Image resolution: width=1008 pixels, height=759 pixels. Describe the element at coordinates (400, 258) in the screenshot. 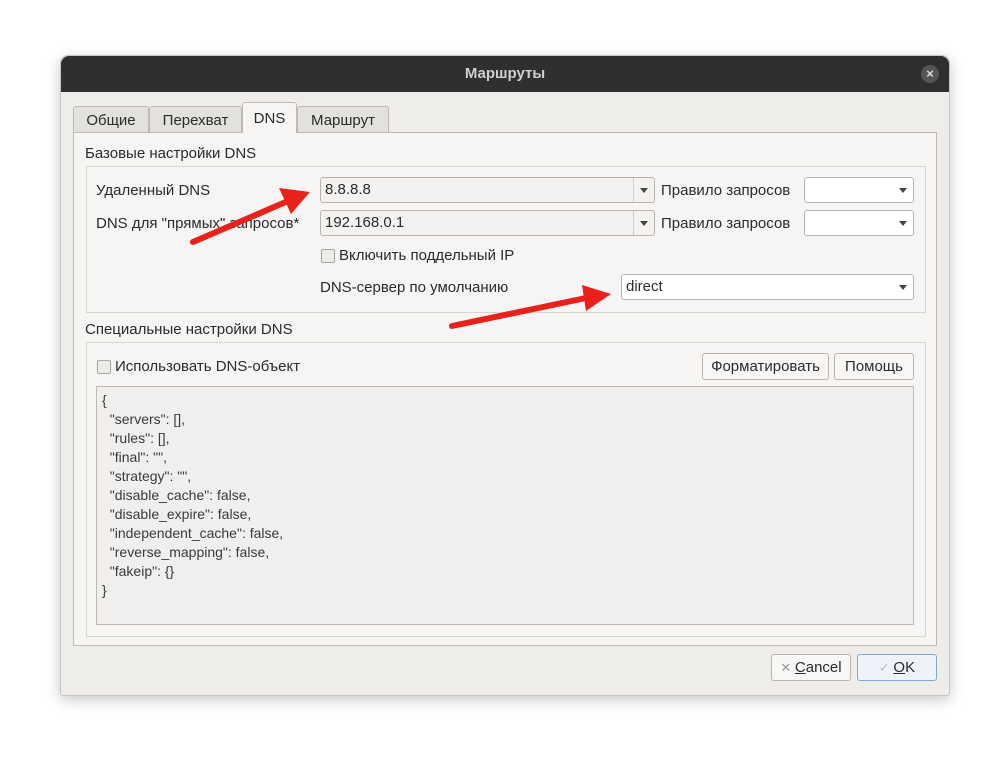

I see `annotation-arrows` at that location.